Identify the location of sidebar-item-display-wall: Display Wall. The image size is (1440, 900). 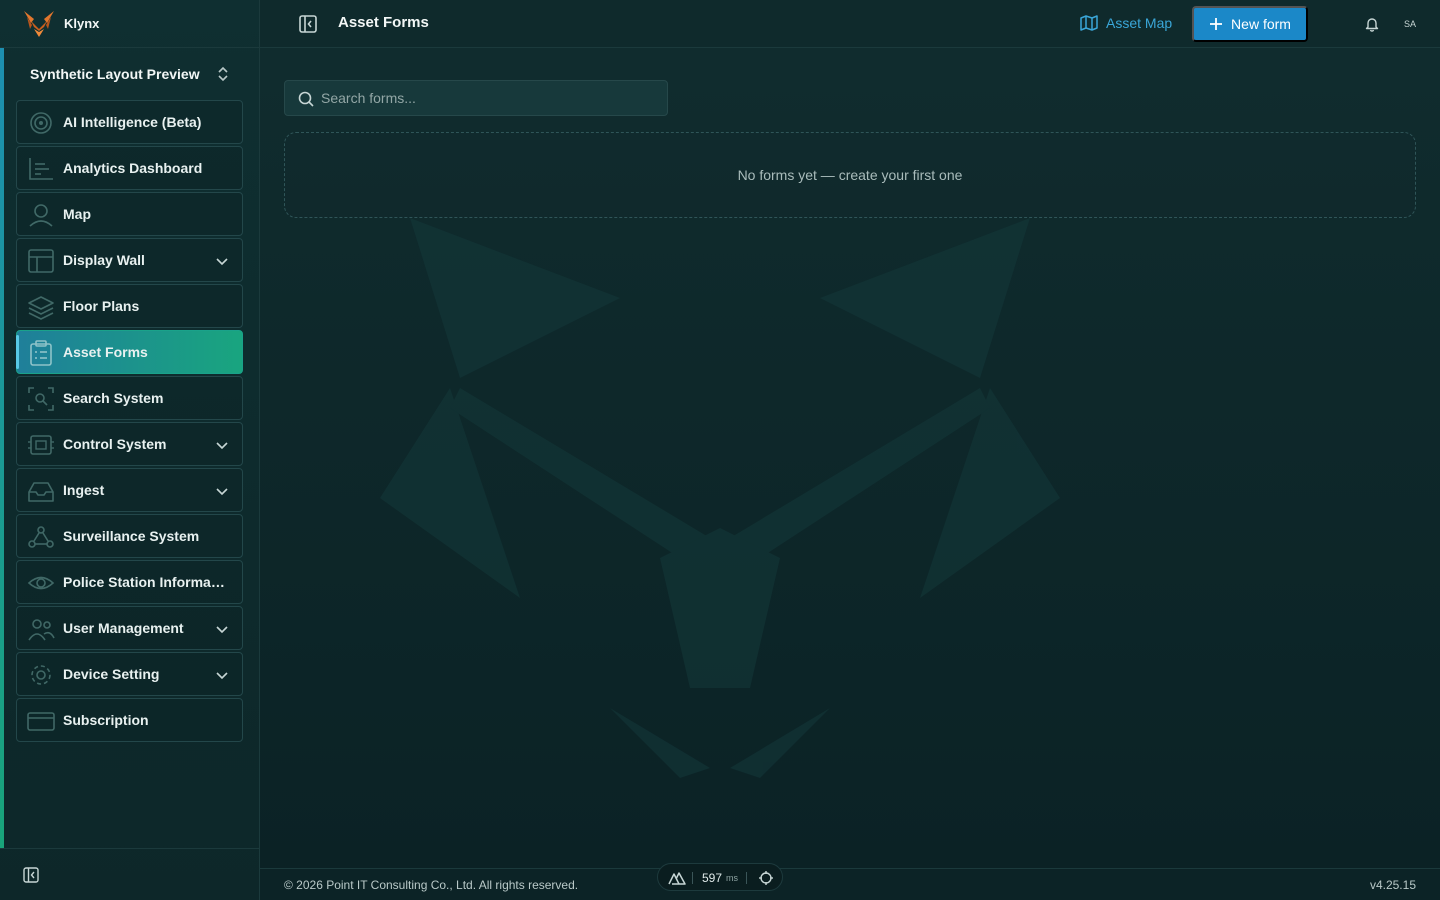
(129, 260).